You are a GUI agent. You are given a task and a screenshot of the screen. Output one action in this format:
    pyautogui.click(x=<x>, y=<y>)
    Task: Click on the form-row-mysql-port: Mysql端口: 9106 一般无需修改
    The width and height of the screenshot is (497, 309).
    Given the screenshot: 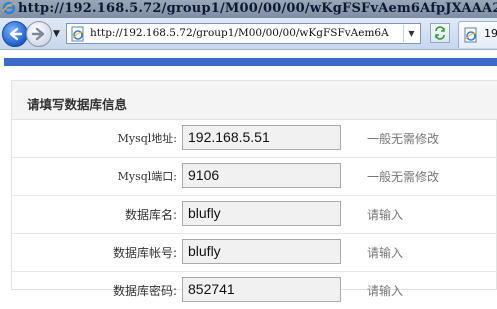 What is the action you would take?
    pyautogui.click(x=254, y=176)
    